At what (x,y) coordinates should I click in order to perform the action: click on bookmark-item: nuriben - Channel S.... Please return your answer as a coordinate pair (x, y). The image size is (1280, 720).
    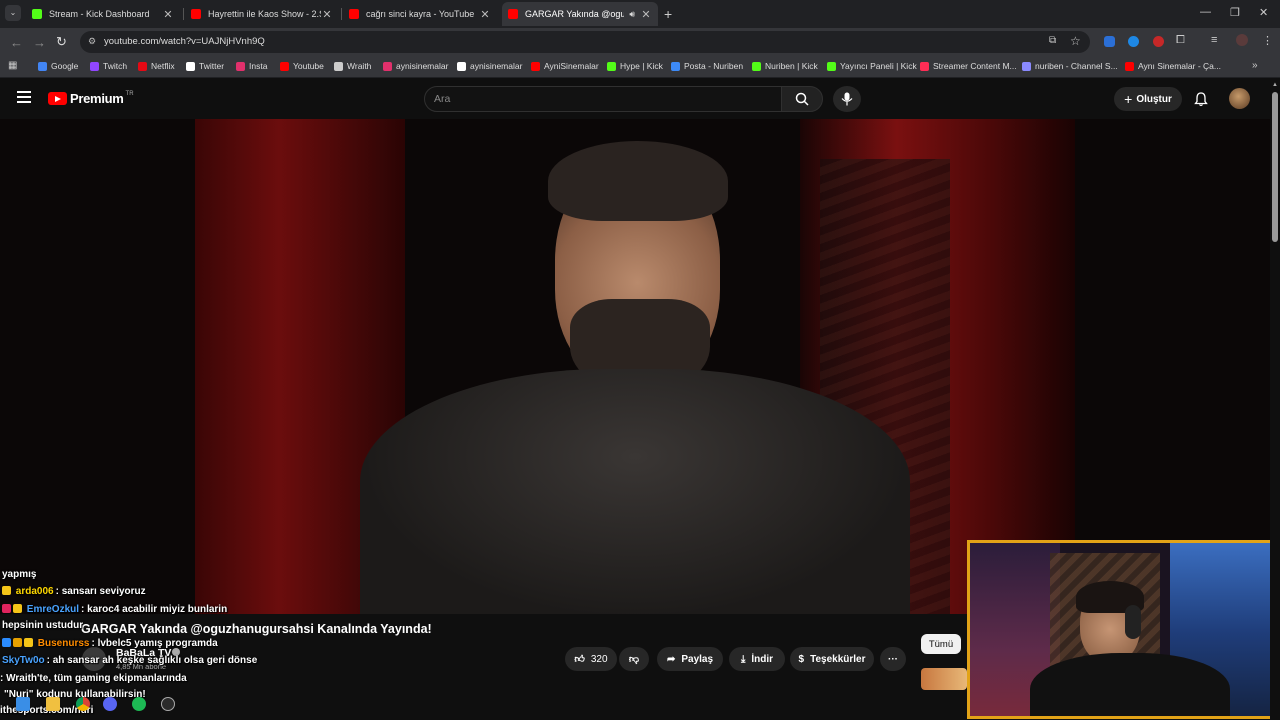
    Looking at the image, I should click on (1070, 66).